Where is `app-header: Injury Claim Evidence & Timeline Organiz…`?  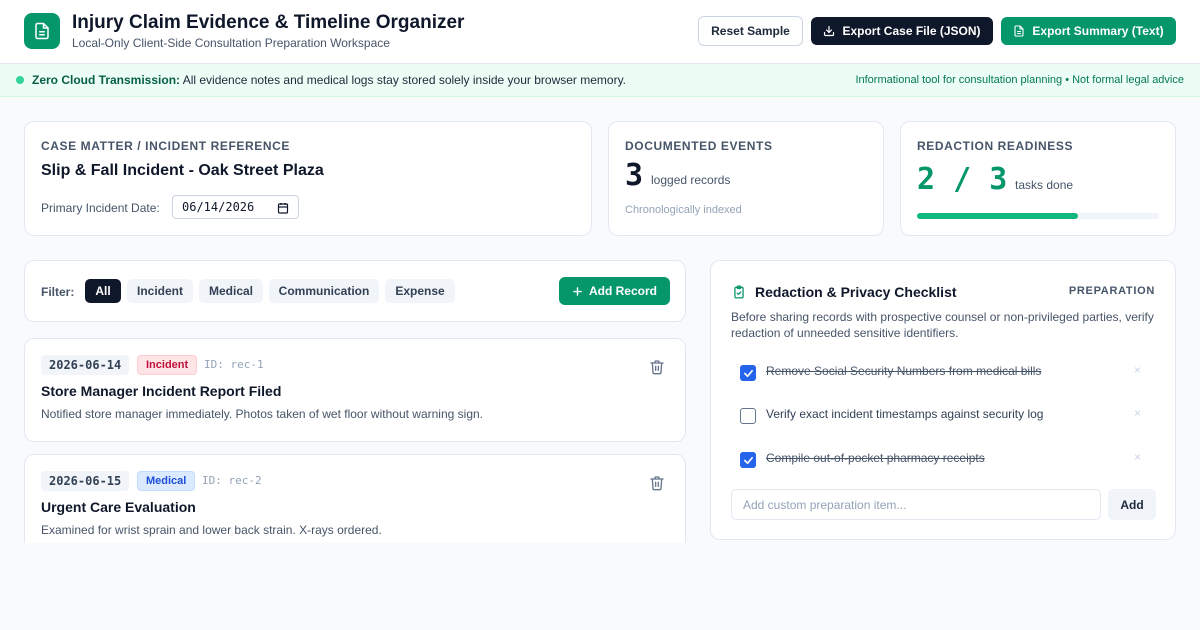
app-header: Injury Claim Evidence & Timeline Organiz… is located at coordinates (600, 32).